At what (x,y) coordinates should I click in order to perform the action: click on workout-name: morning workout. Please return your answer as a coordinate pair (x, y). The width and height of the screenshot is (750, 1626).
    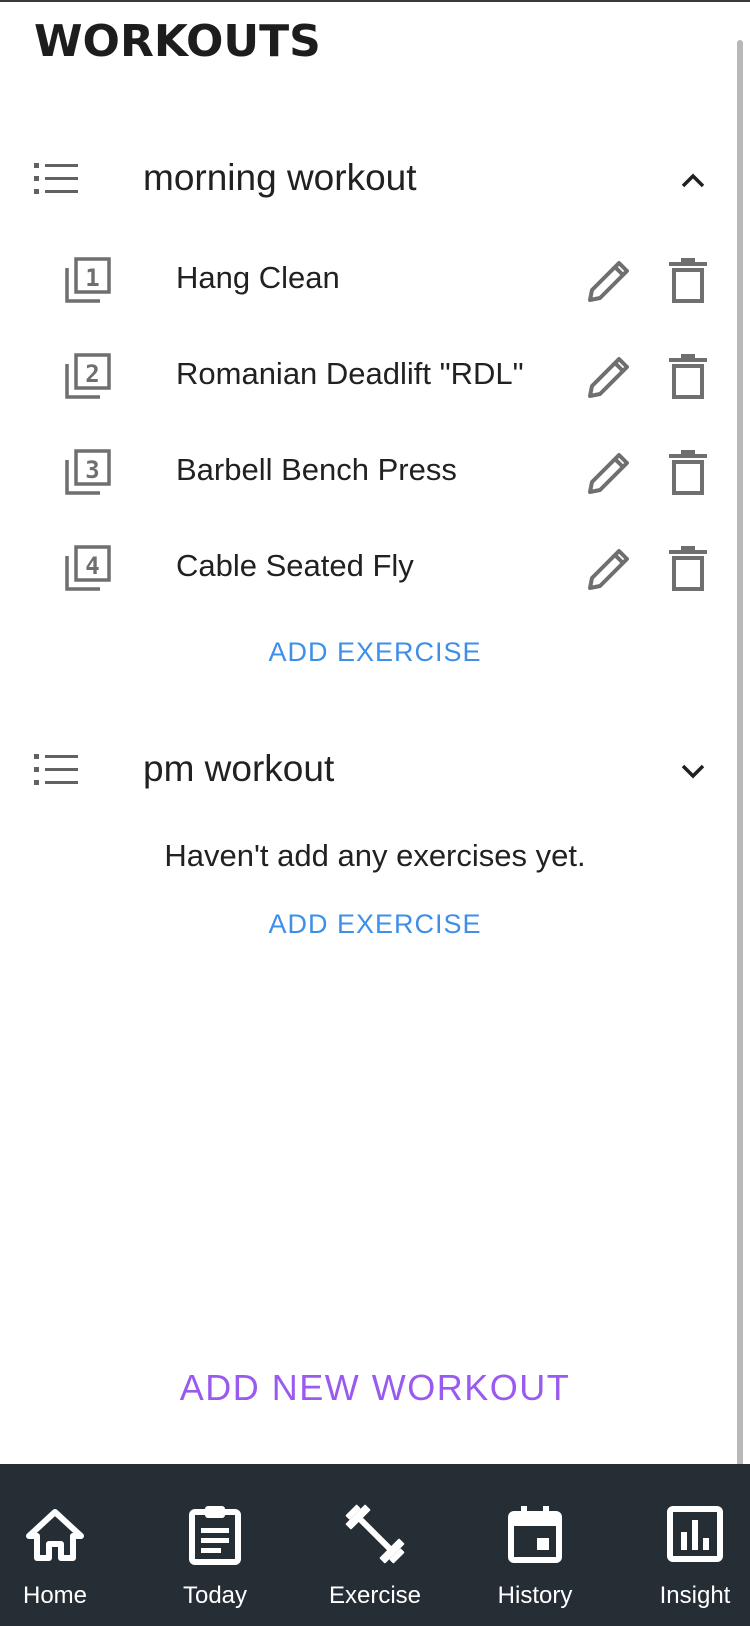
    Looking at the image, I should click on (280, 177).